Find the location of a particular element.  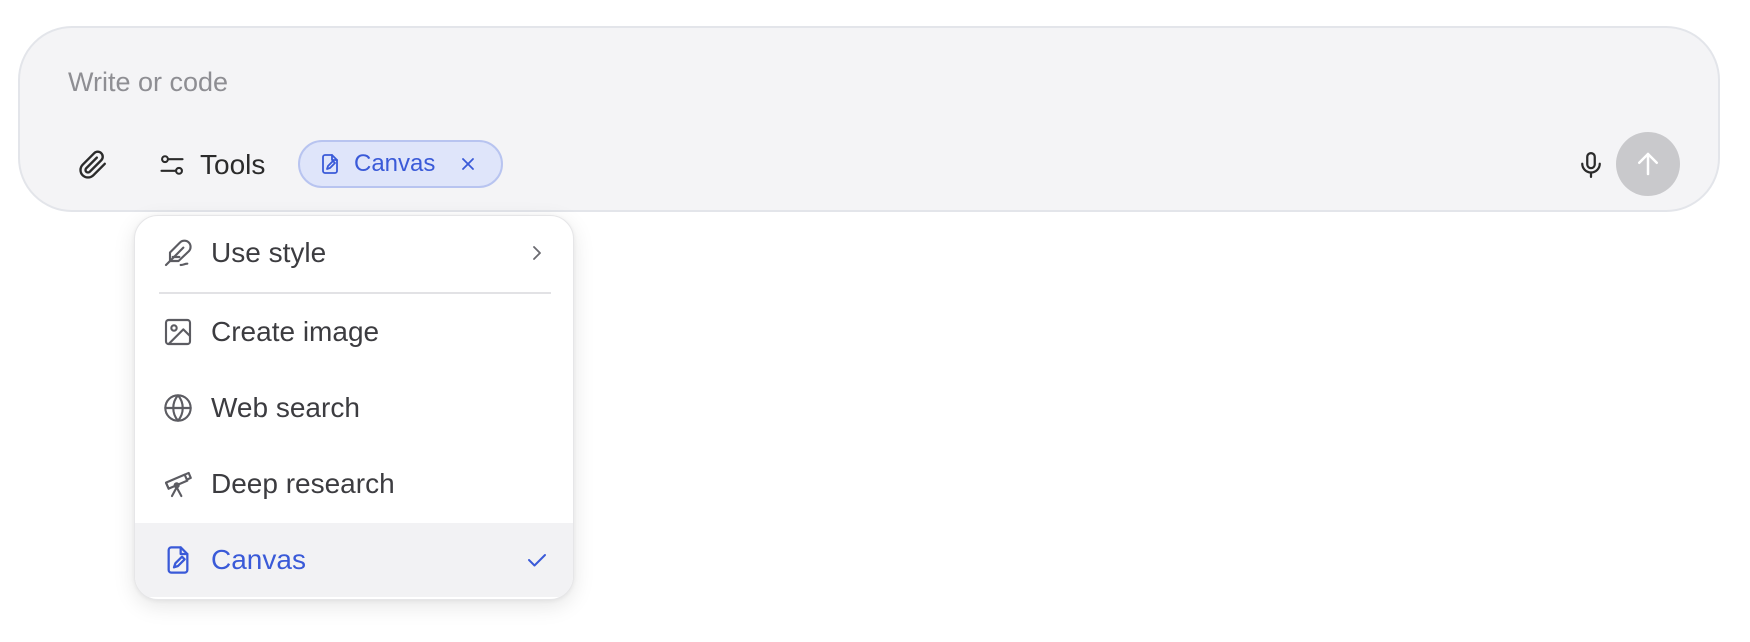

telescope-icon is located at coordinates (178, 484).